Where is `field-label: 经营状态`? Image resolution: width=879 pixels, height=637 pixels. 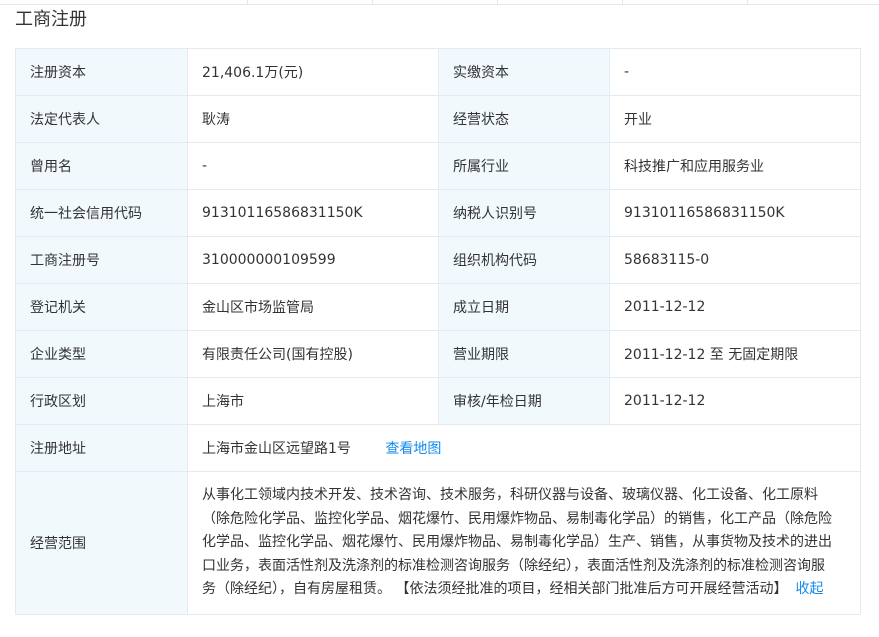 field-label: 经营状态 is located at coordinates (524, 119).